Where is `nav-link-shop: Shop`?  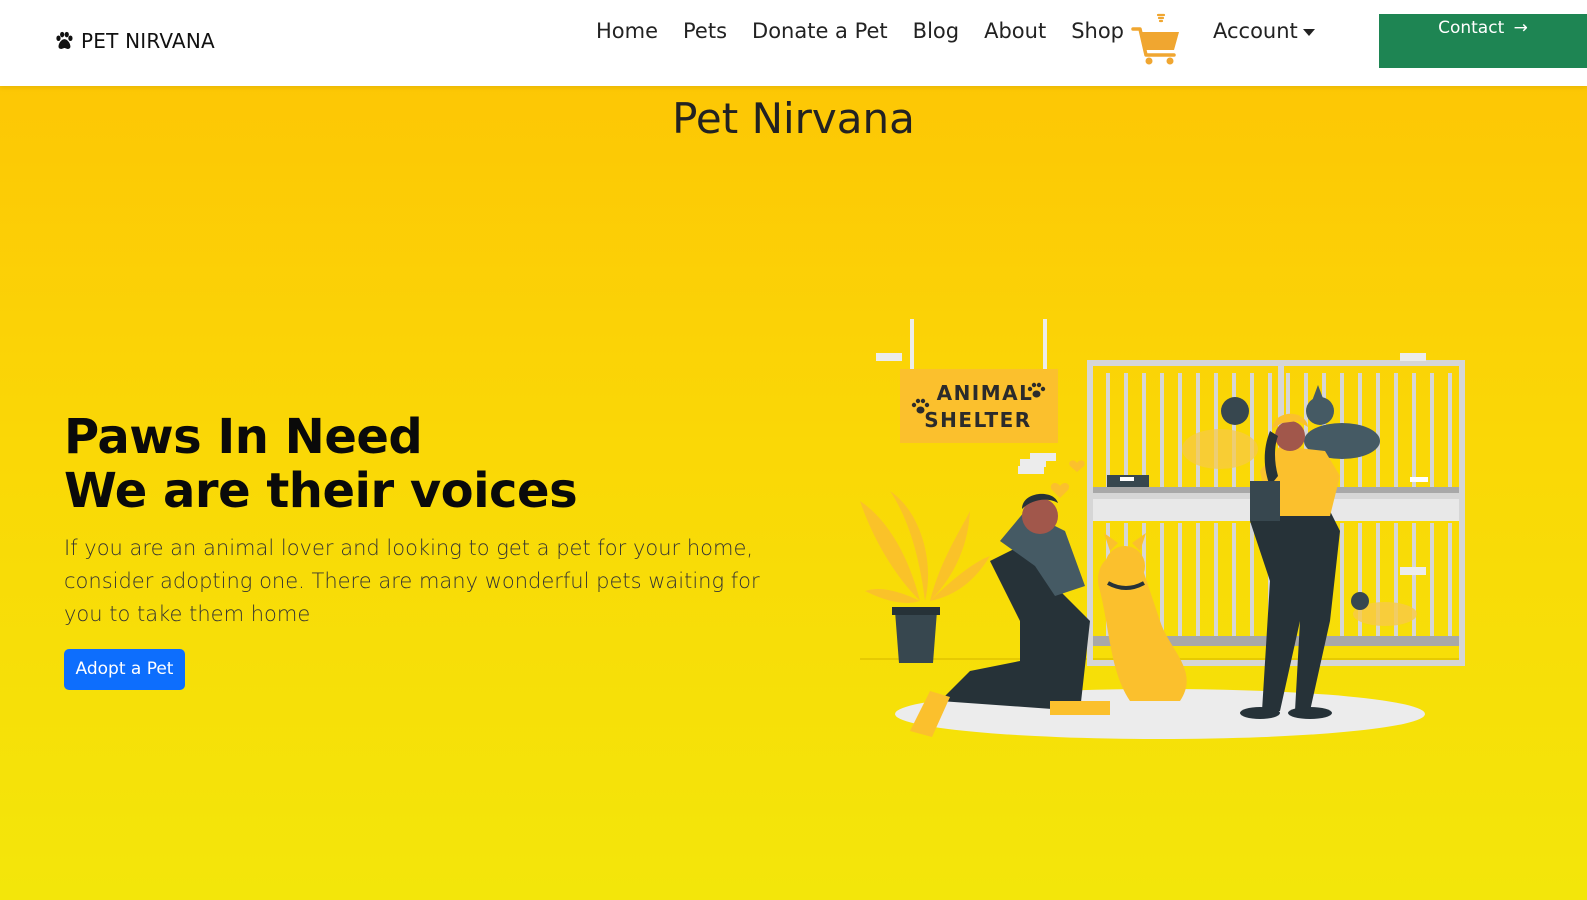
nav-link-shop: Shop is located at coordinates (1097, 31).